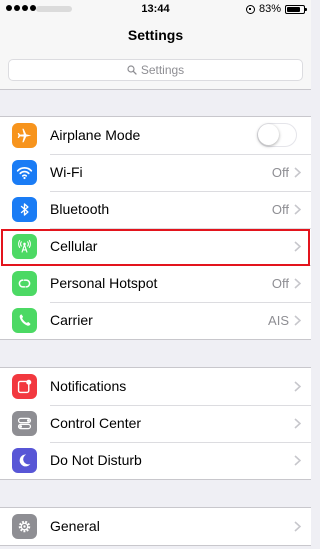 This screenshot has height=549, width=320. I want to click on row-label: Cellular, so click(74, 246).